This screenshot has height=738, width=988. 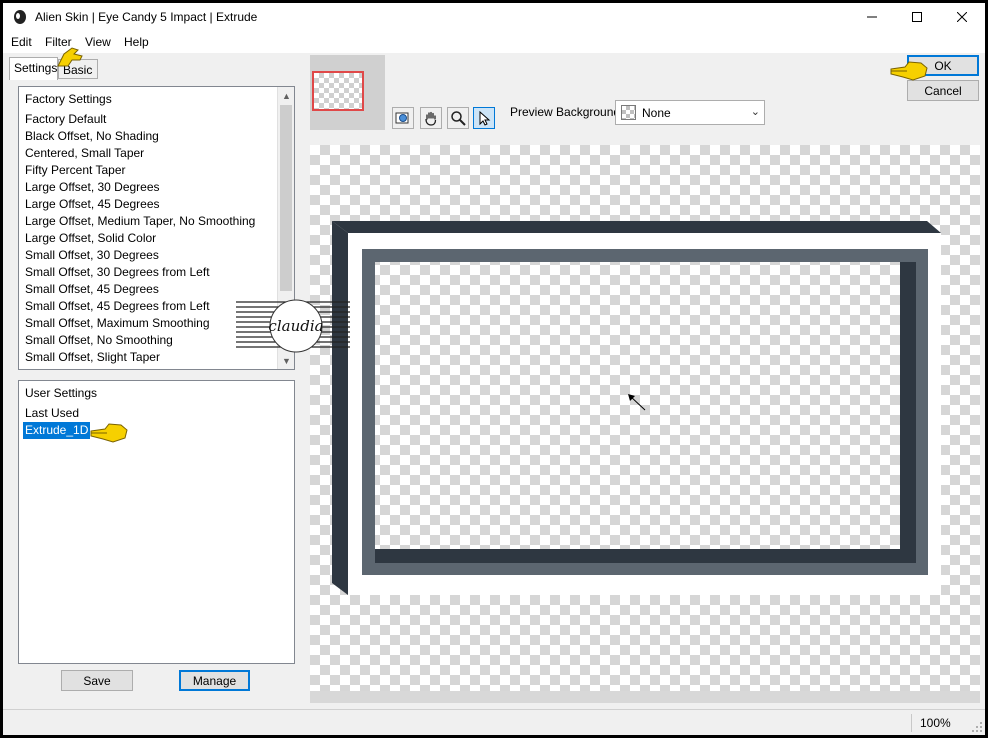 I want to click on zoom-tool-button, so click(x=458, y=118).